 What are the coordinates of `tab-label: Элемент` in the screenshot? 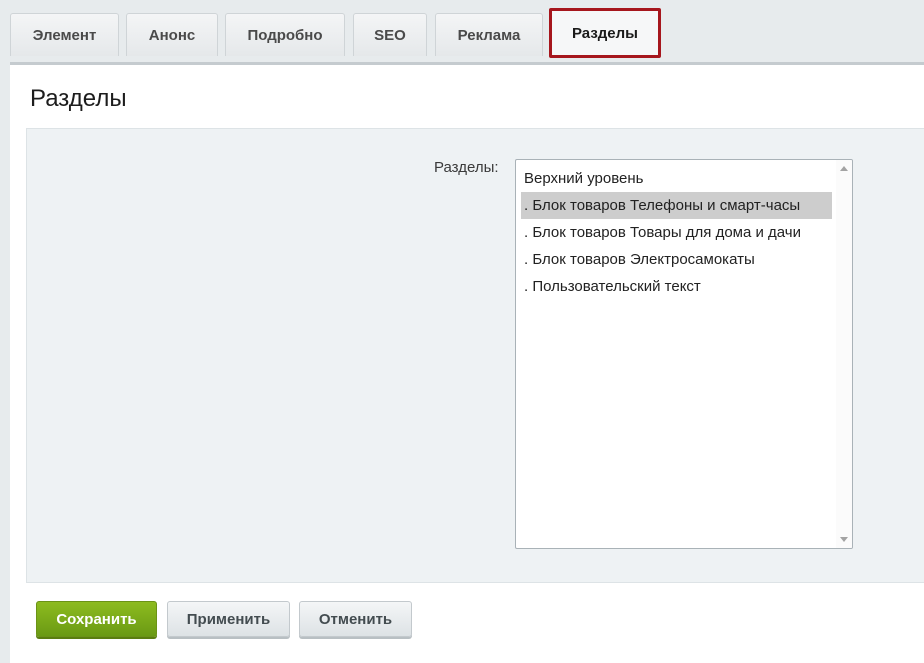 It's located at (64, 35).